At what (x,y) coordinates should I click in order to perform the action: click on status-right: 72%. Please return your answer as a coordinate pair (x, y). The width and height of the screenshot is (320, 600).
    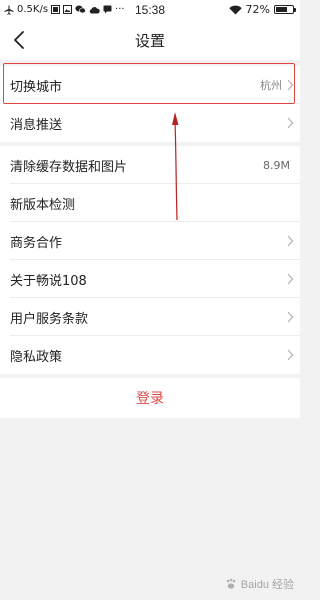
    Looking at the image, I should click on (262, 9).